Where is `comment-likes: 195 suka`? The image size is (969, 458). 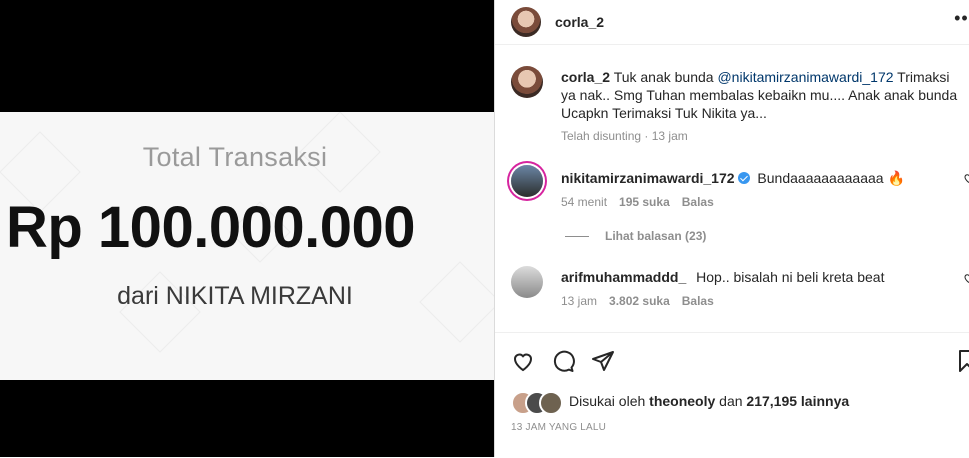
comment-likes: 195 suka is located at coordinates (644, 202).